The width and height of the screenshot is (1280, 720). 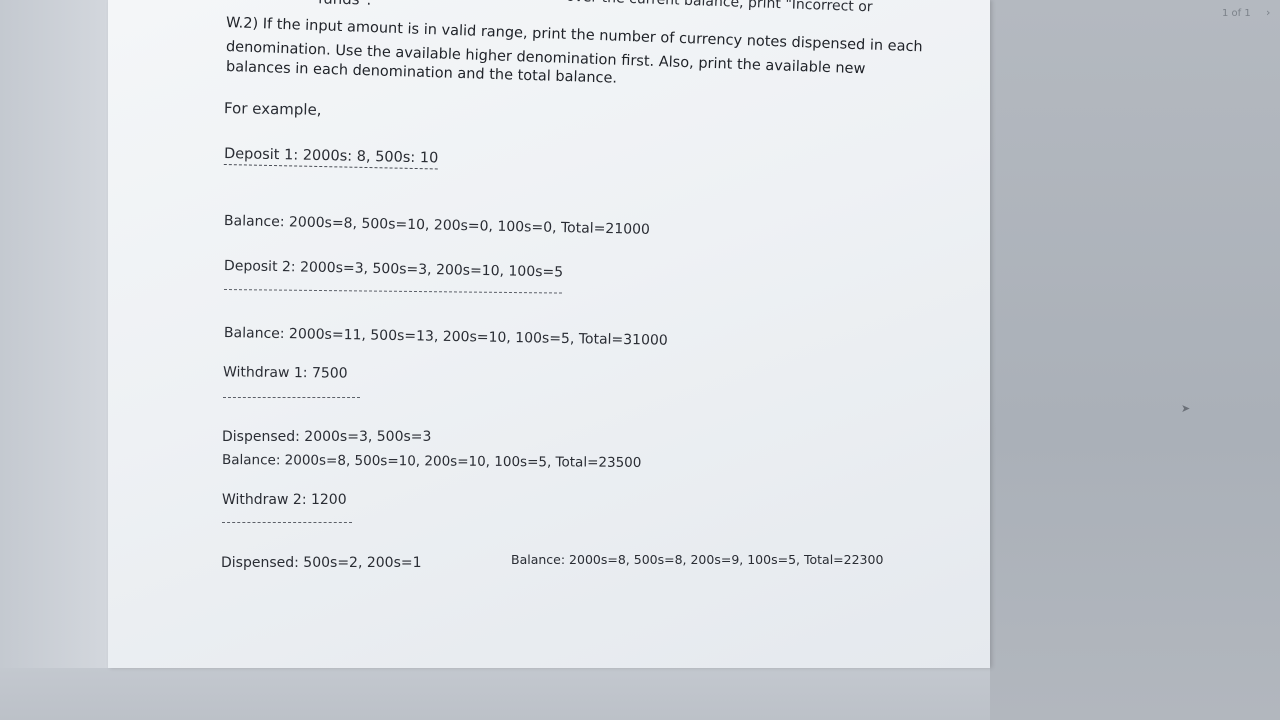 I want to click on for-example-label: For example,, so click(x=272, y=109).